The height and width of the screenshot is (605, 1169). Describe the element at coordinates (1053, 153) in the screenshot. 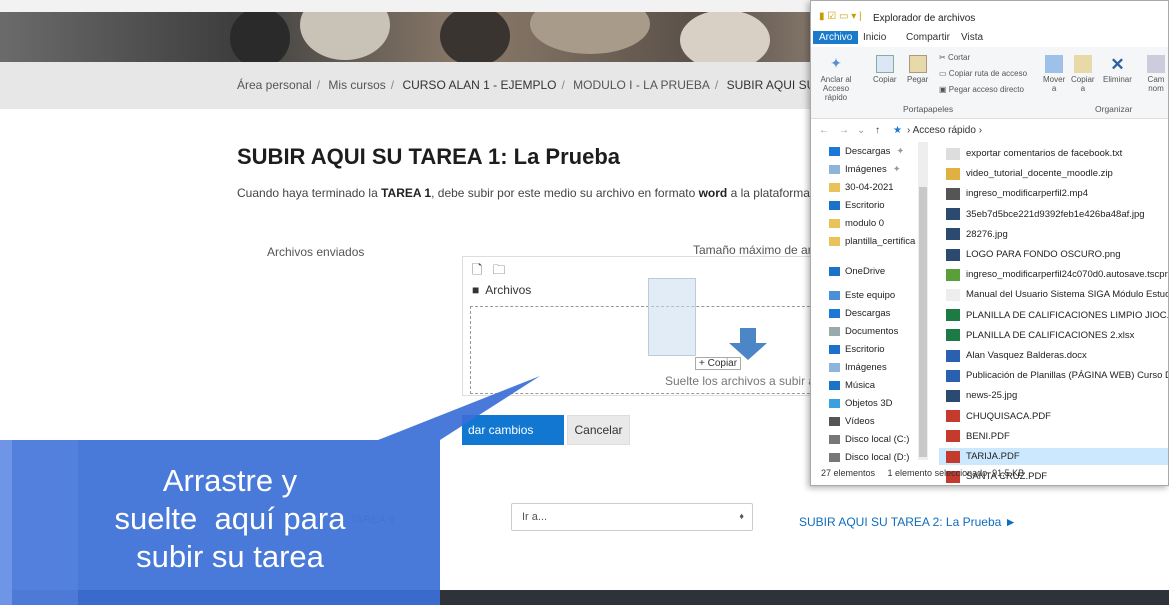

I see `file-list-item: exportar comentarios de facebook.txt` at that location.